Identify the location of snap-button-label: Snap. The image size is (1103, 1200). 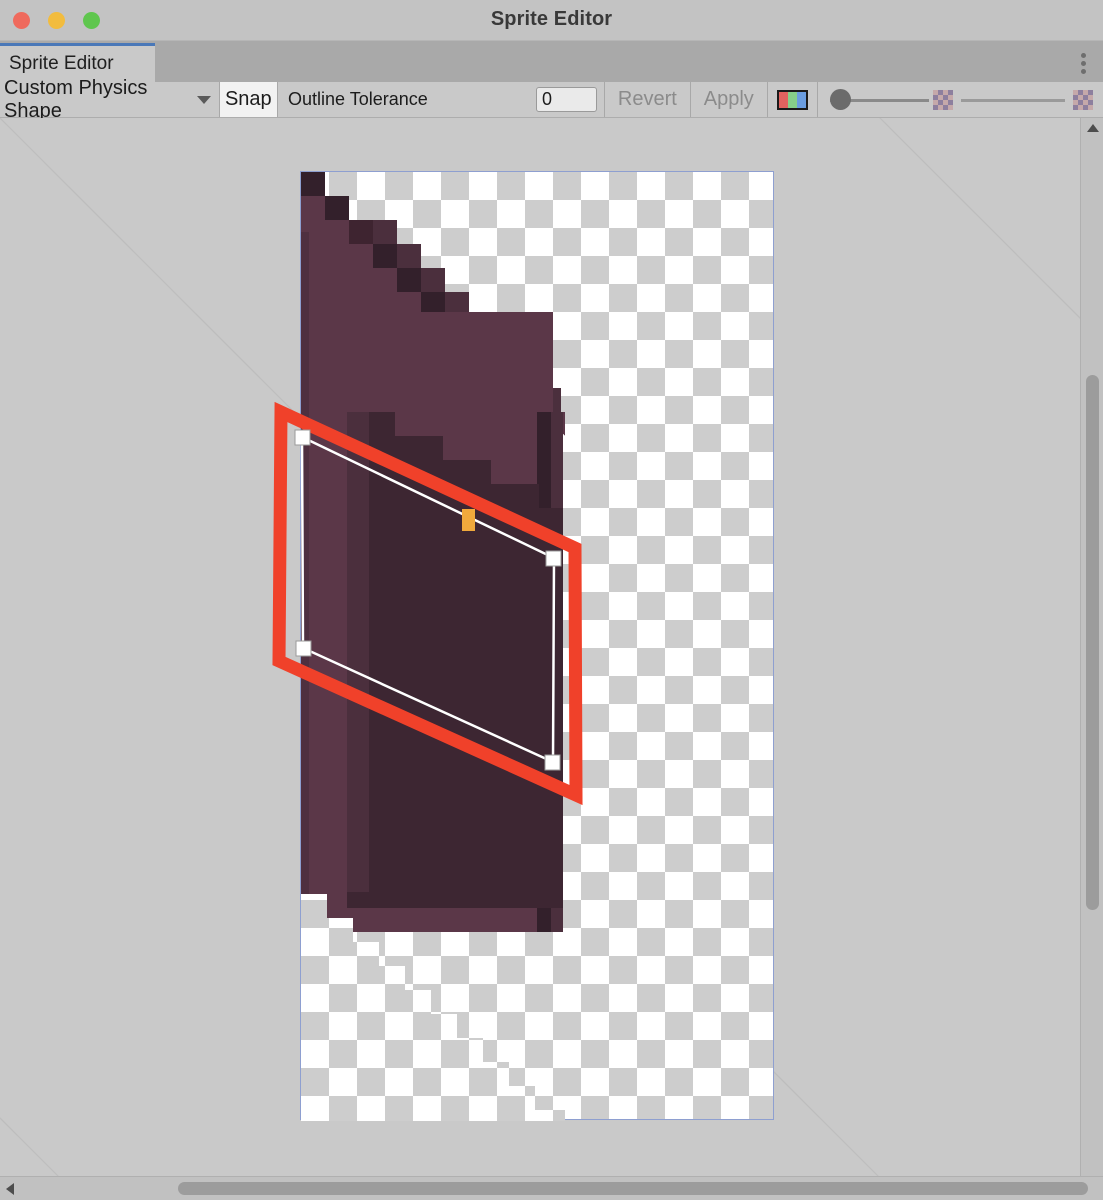
(248, 99).